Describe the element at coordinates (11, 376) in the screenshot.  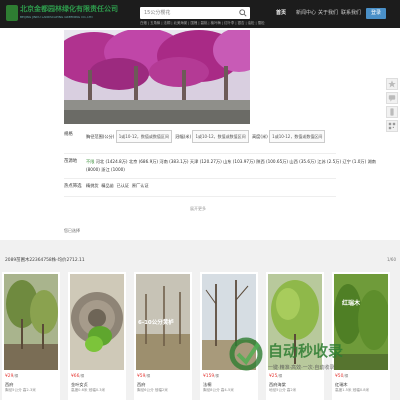
I see `product-price: ¥29/棵` at that location.